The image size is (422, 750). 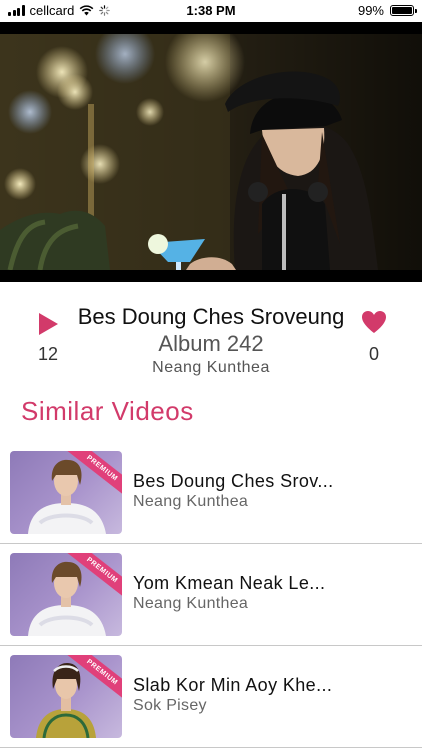 I want to click on album-name: Album 242, so click(x=211, y=343).